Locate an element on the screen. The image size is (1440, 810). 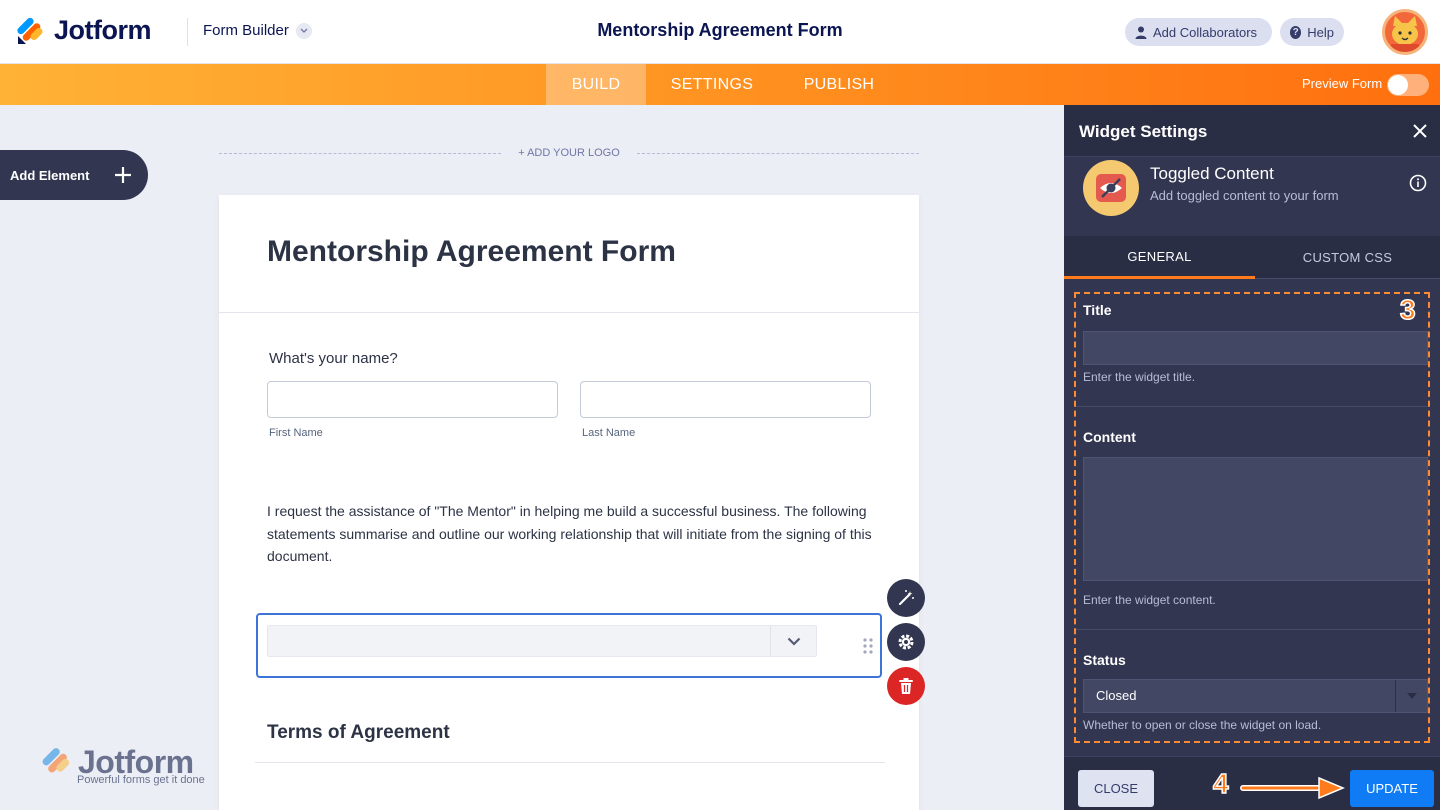
last-name-sublabel: Last Name is located at coordinates (609, 433).